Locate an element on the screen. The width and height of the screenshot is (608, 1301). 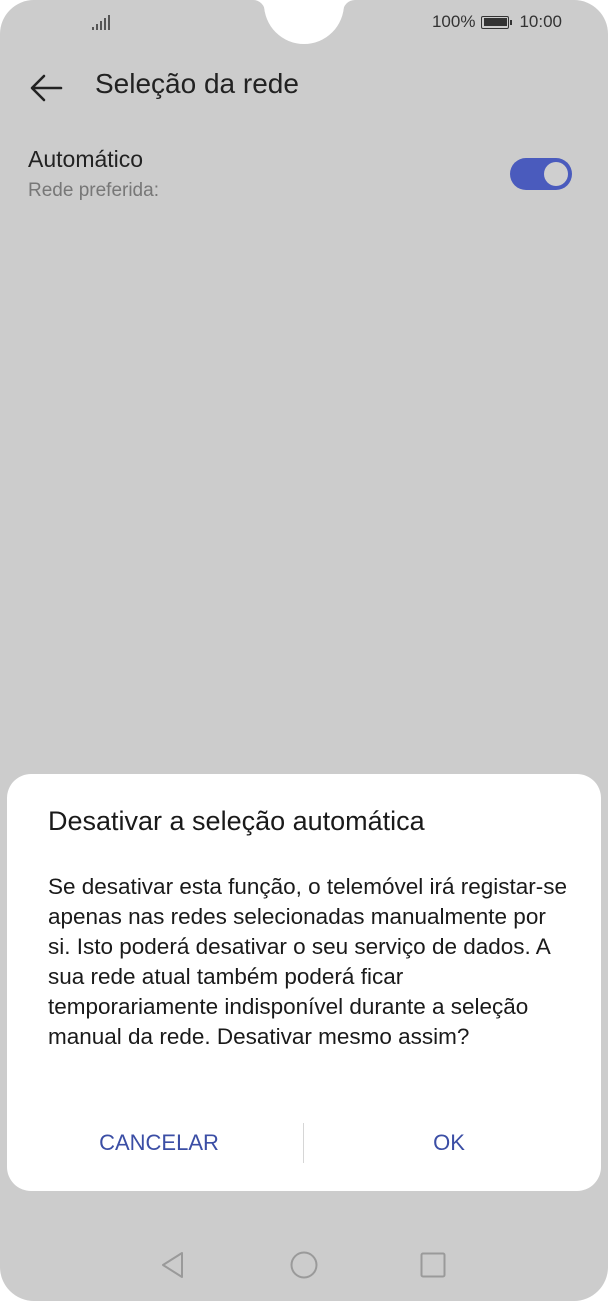
cancel-button: CANCELAR is located at coordinates (159, 1143).